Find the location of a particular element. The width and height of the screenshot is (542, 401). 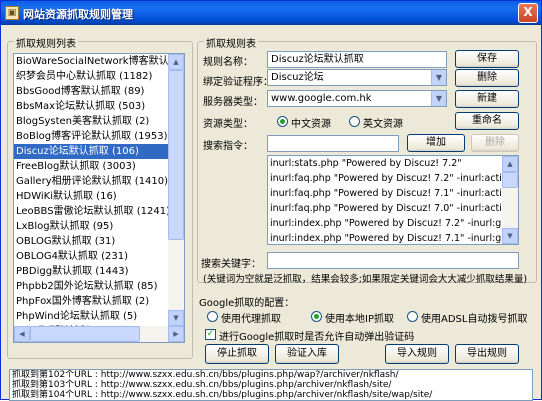

rule-name-input: Discuz论坛默认抓取 is located at coordinates (357, 59).